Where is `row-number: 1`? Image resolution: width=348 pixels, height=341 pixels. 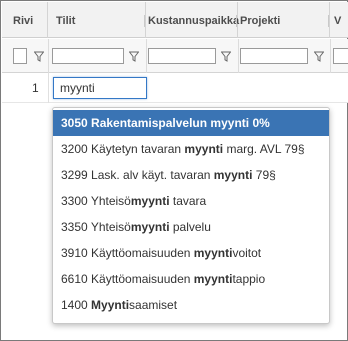 row-number: 1 is located at coordinates (35, 88).